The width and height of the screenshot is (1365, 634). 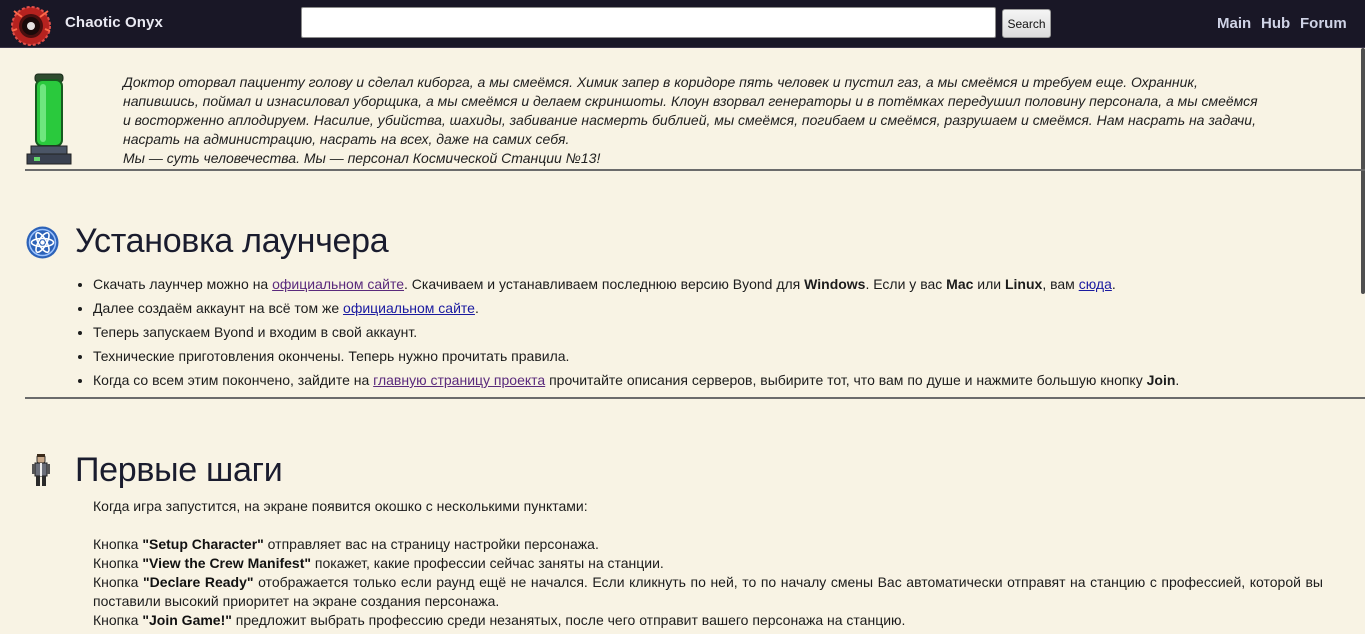 What do you see at coordinates (1323, 23) in the screenshot?
I see `nav-forum-link: Forum` at bounding box center [1323, 23].